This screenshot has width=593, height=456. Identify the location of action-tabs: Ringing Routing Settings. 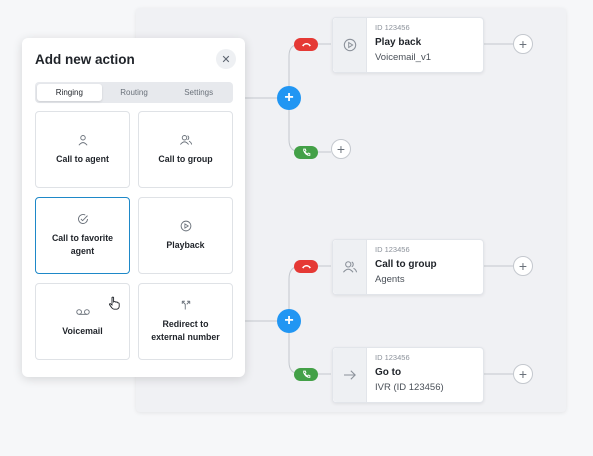
(134, 92).